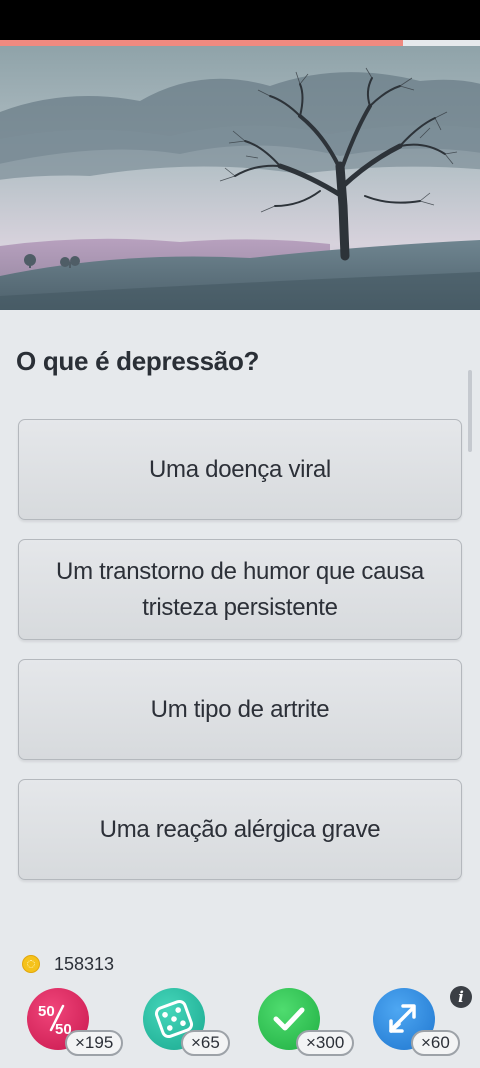  What do you see at coordinates (240, 20) in the screenshot?
I see `status-bar` at bounding box center [240, 20].